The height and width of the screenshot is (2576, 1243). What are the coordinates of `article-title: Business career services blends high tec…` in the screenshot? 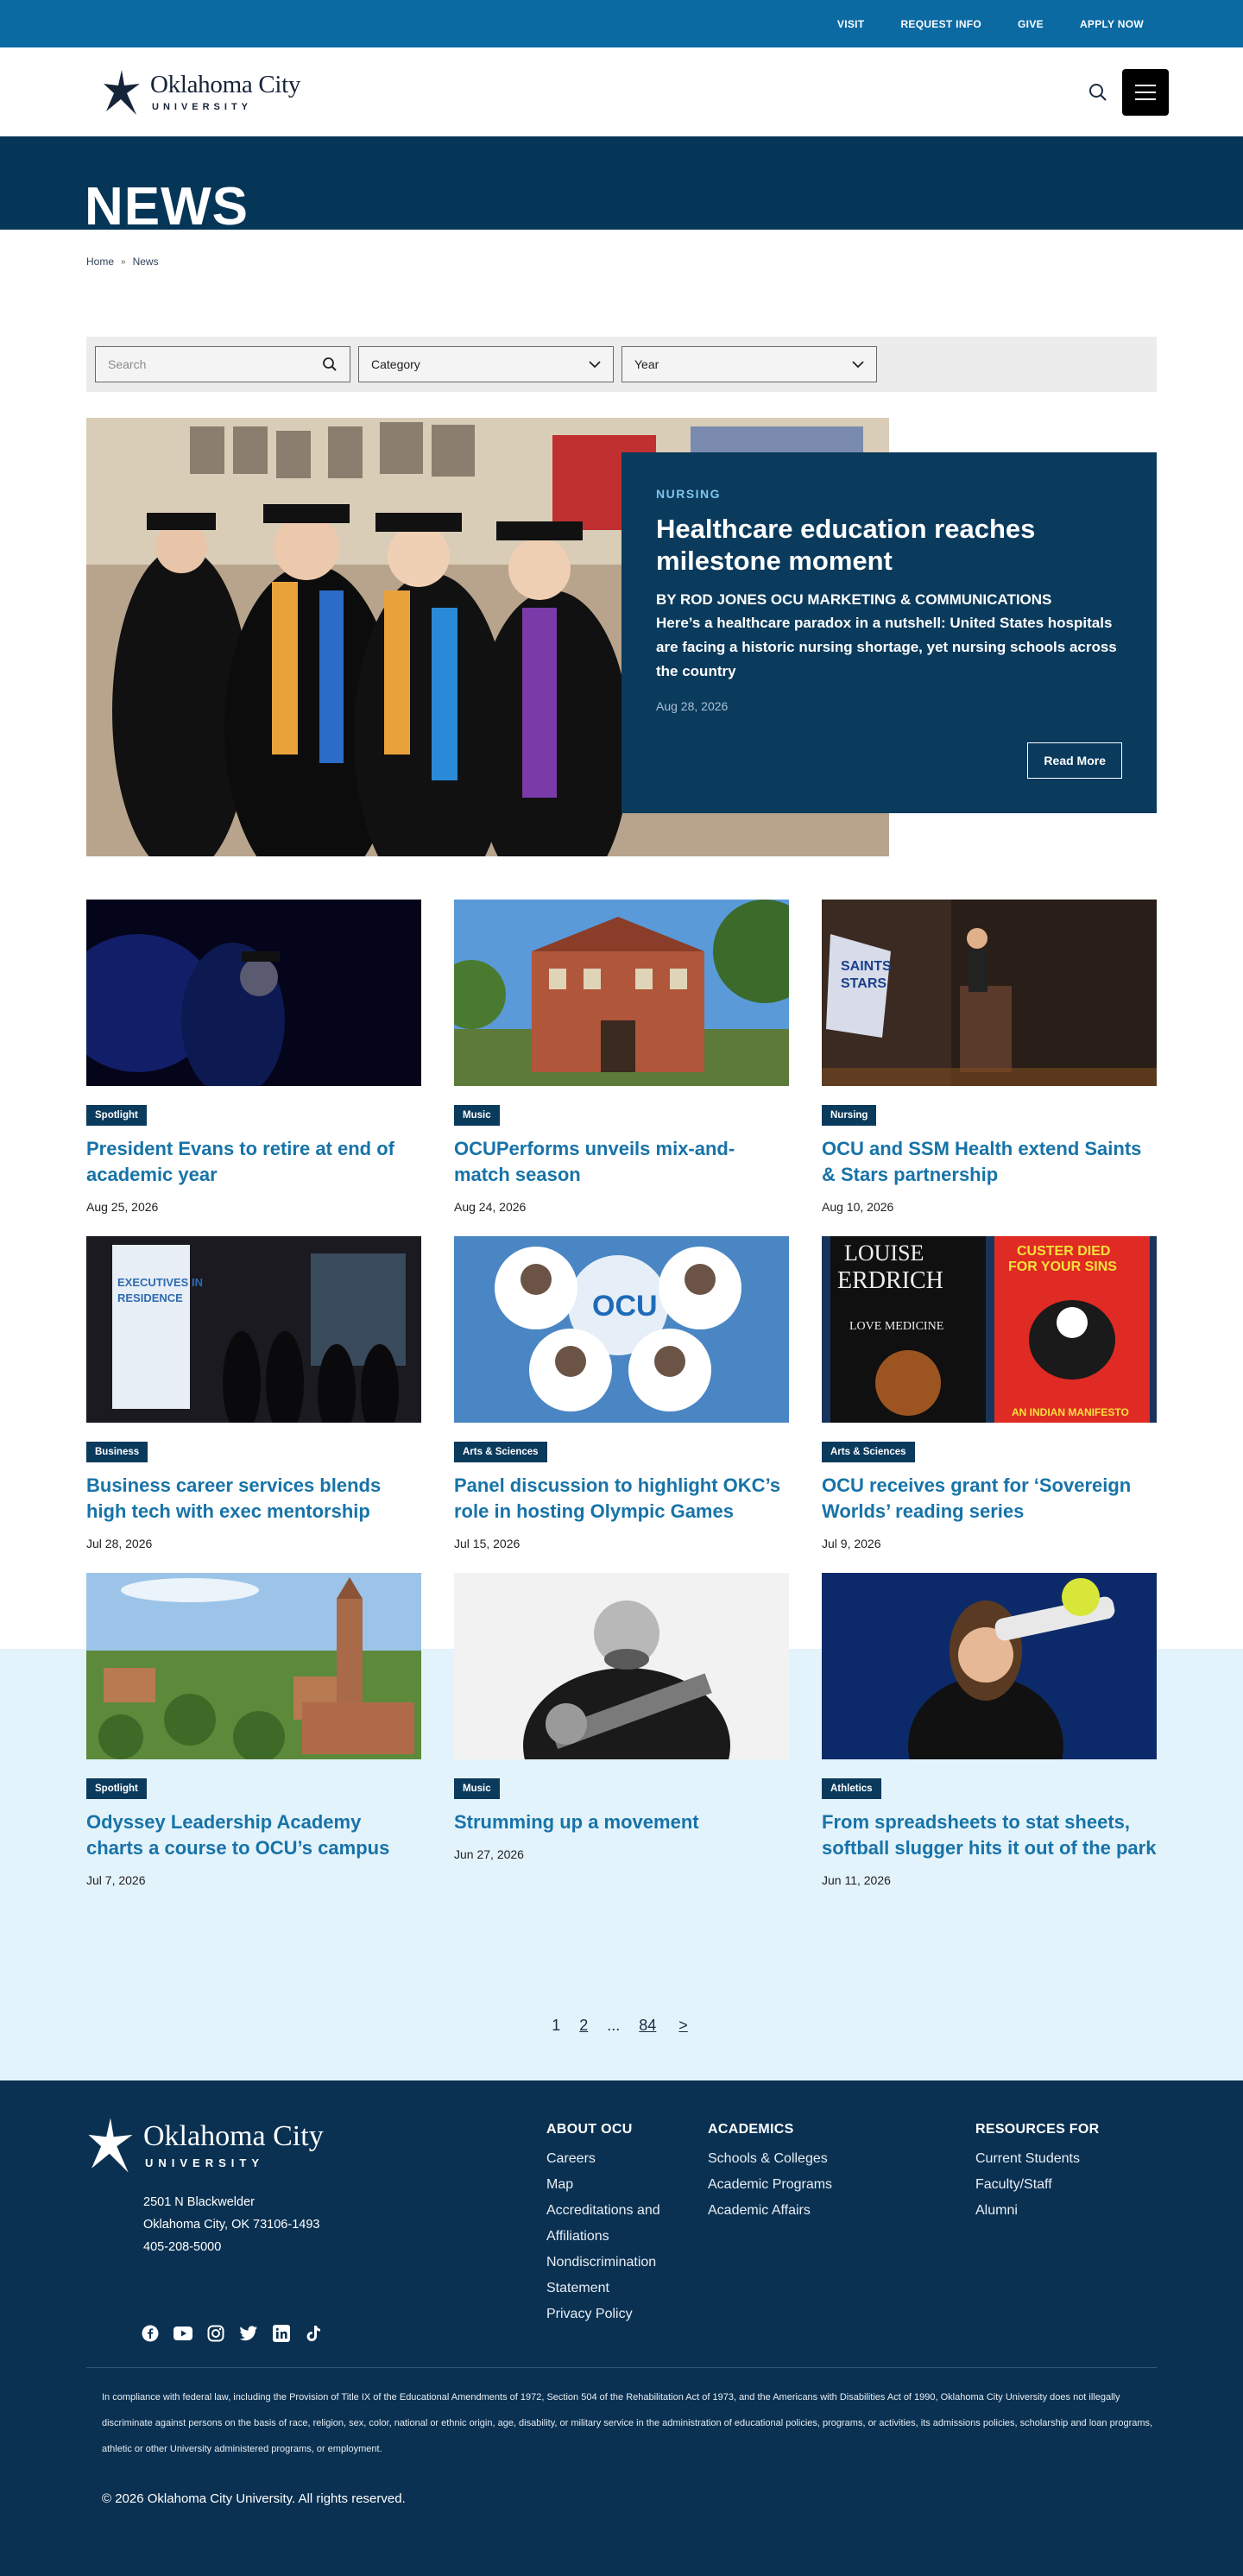 It's located at (254, 1499).